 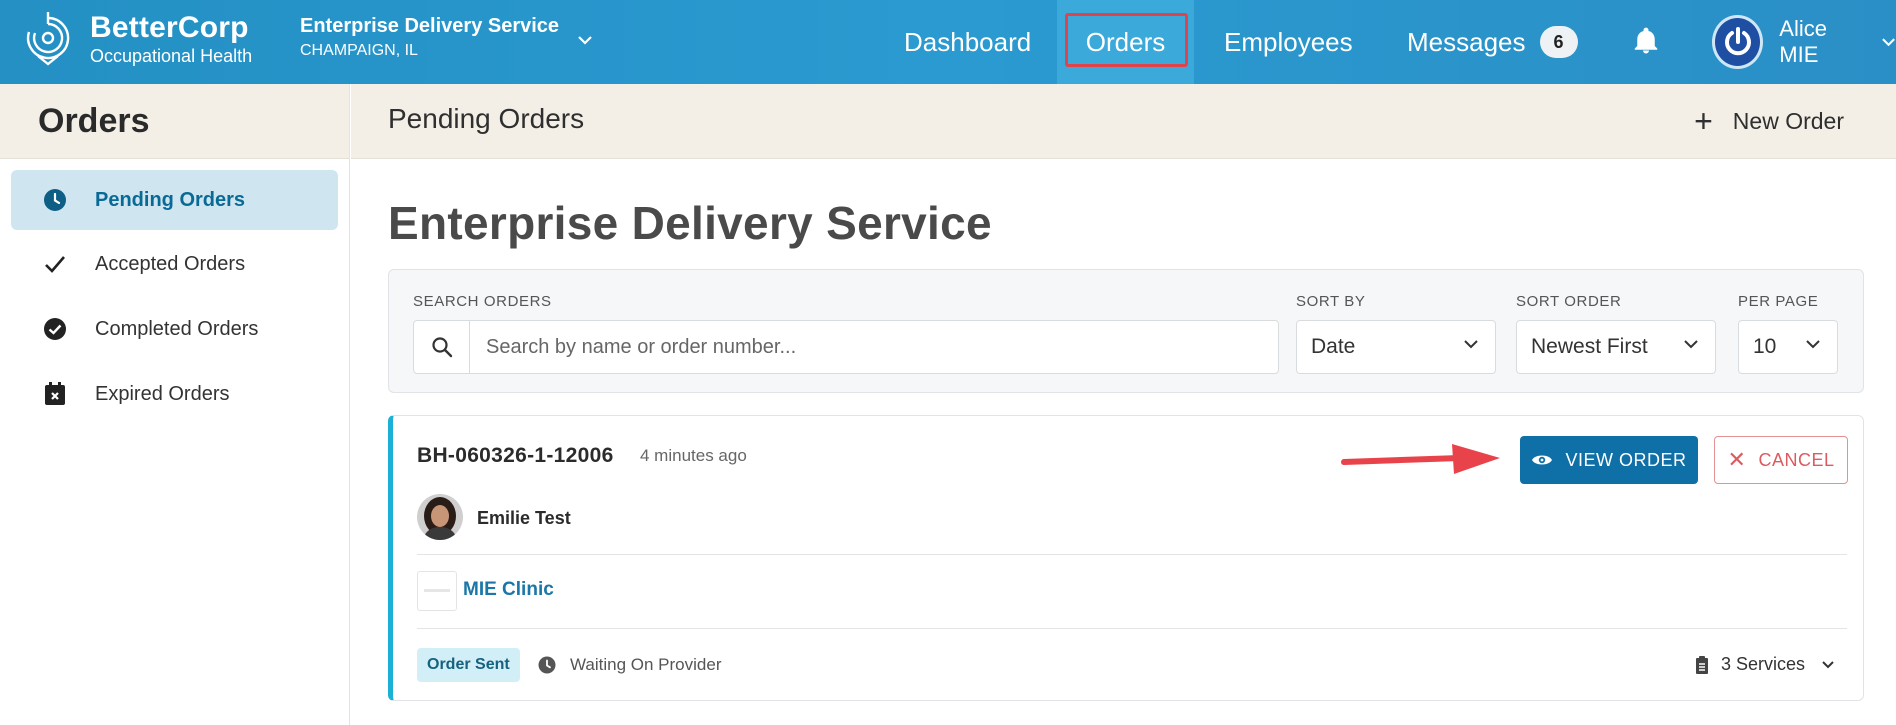 What do you see at coordinates (1558, 42) in the screenshot?
I see `messages-count-badge: 6` at bounding box center [1558, 42].